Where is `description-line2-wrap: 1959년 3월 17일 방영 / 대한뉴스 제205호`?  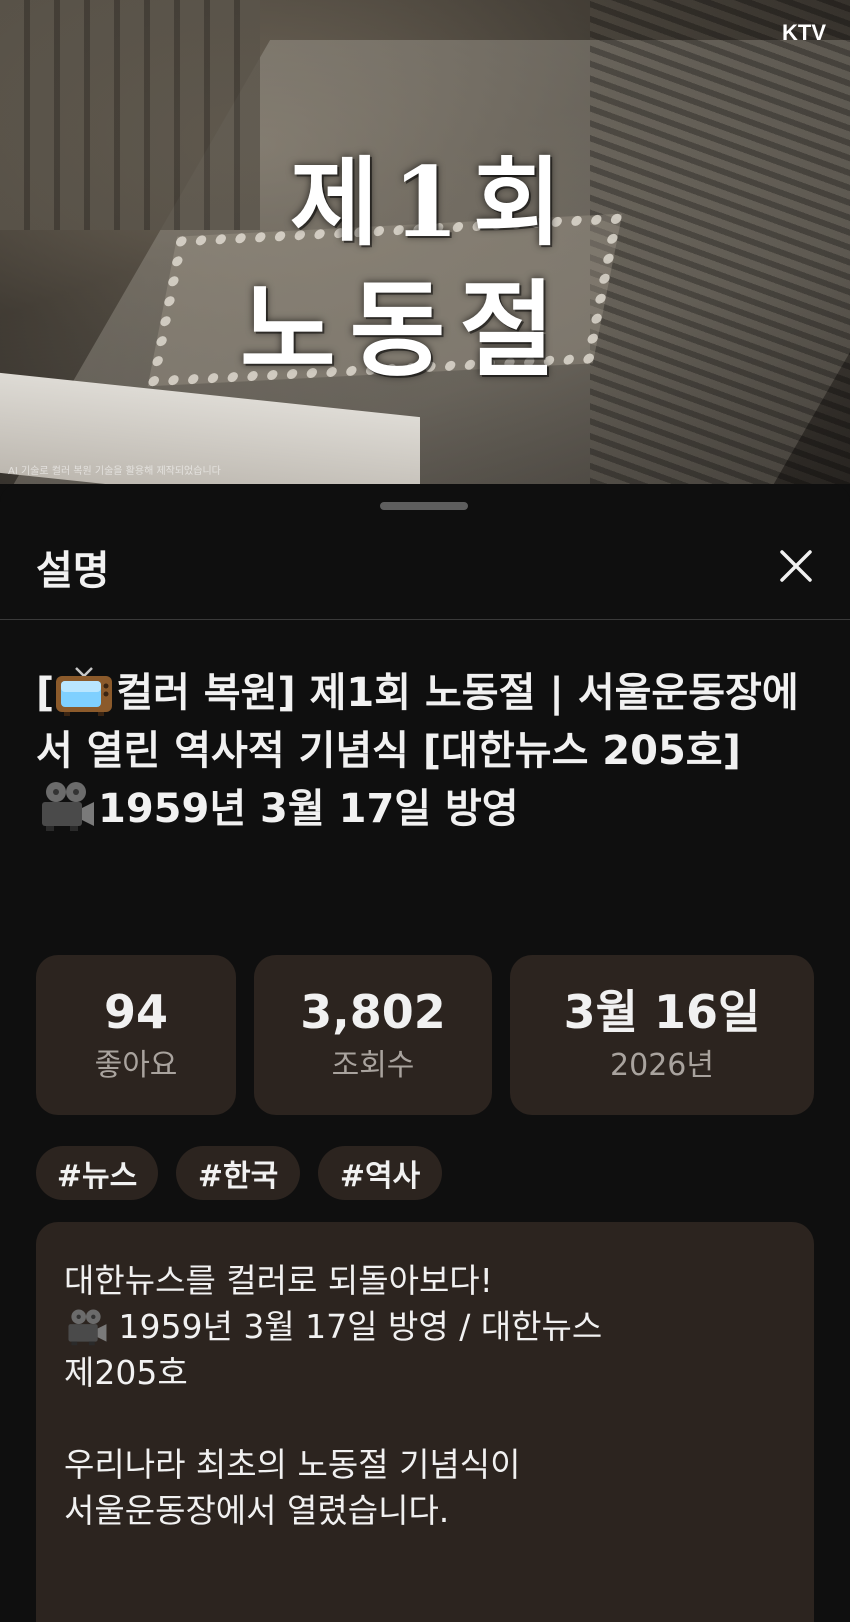
description-line2-wrap: 1959년 3월 17일 방영 / 대한뉴스 제205호 is located at coordinates (425, 1350).